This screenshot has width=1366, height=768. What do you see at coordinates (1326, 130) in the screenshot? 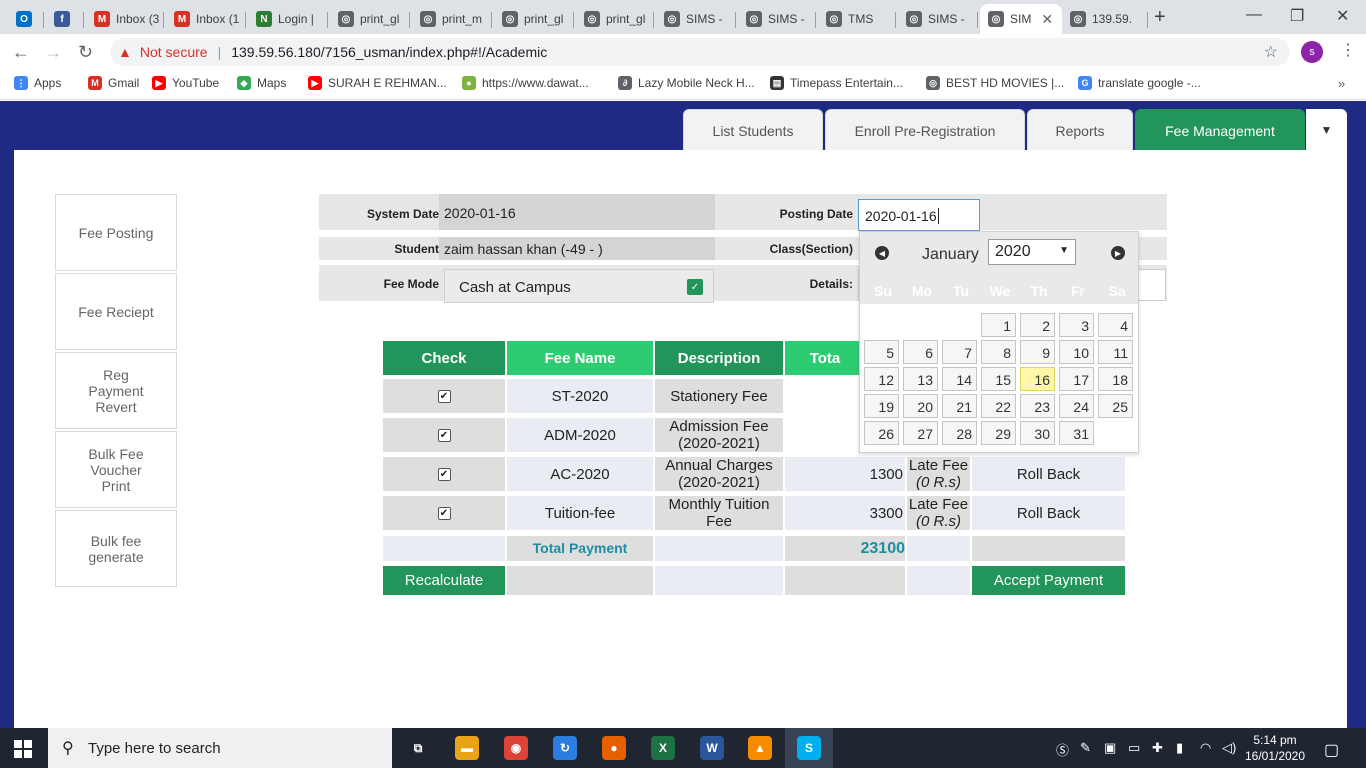
I see `nav-dropdown-icon: ▼` at bounding box center [1326, 130].